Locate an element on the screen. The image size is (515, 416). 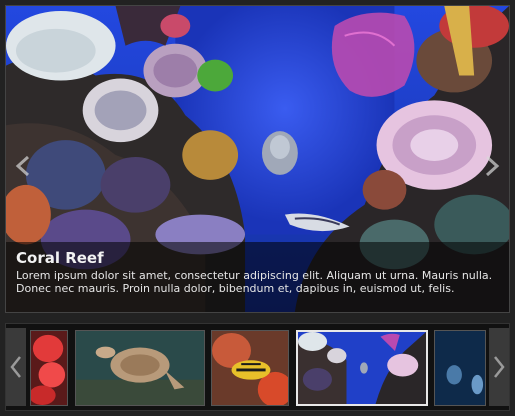
striped-fish-image is located at coordinates (250, 368).